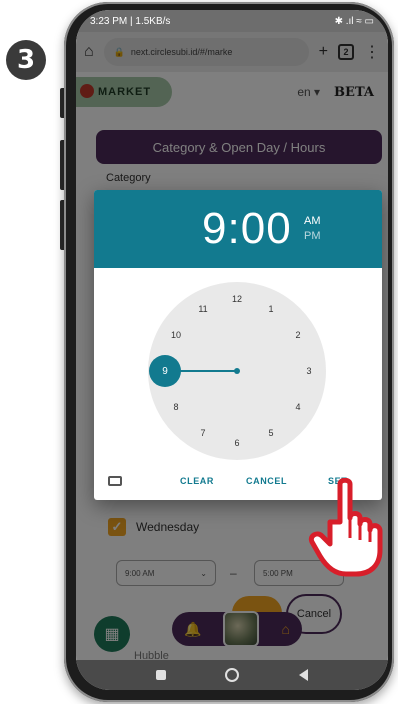 The width and height of the screenshot is (398, 704). Describe the element at coordinates (312, 221) in the screenshot. I see `am-option: AM` at that location.